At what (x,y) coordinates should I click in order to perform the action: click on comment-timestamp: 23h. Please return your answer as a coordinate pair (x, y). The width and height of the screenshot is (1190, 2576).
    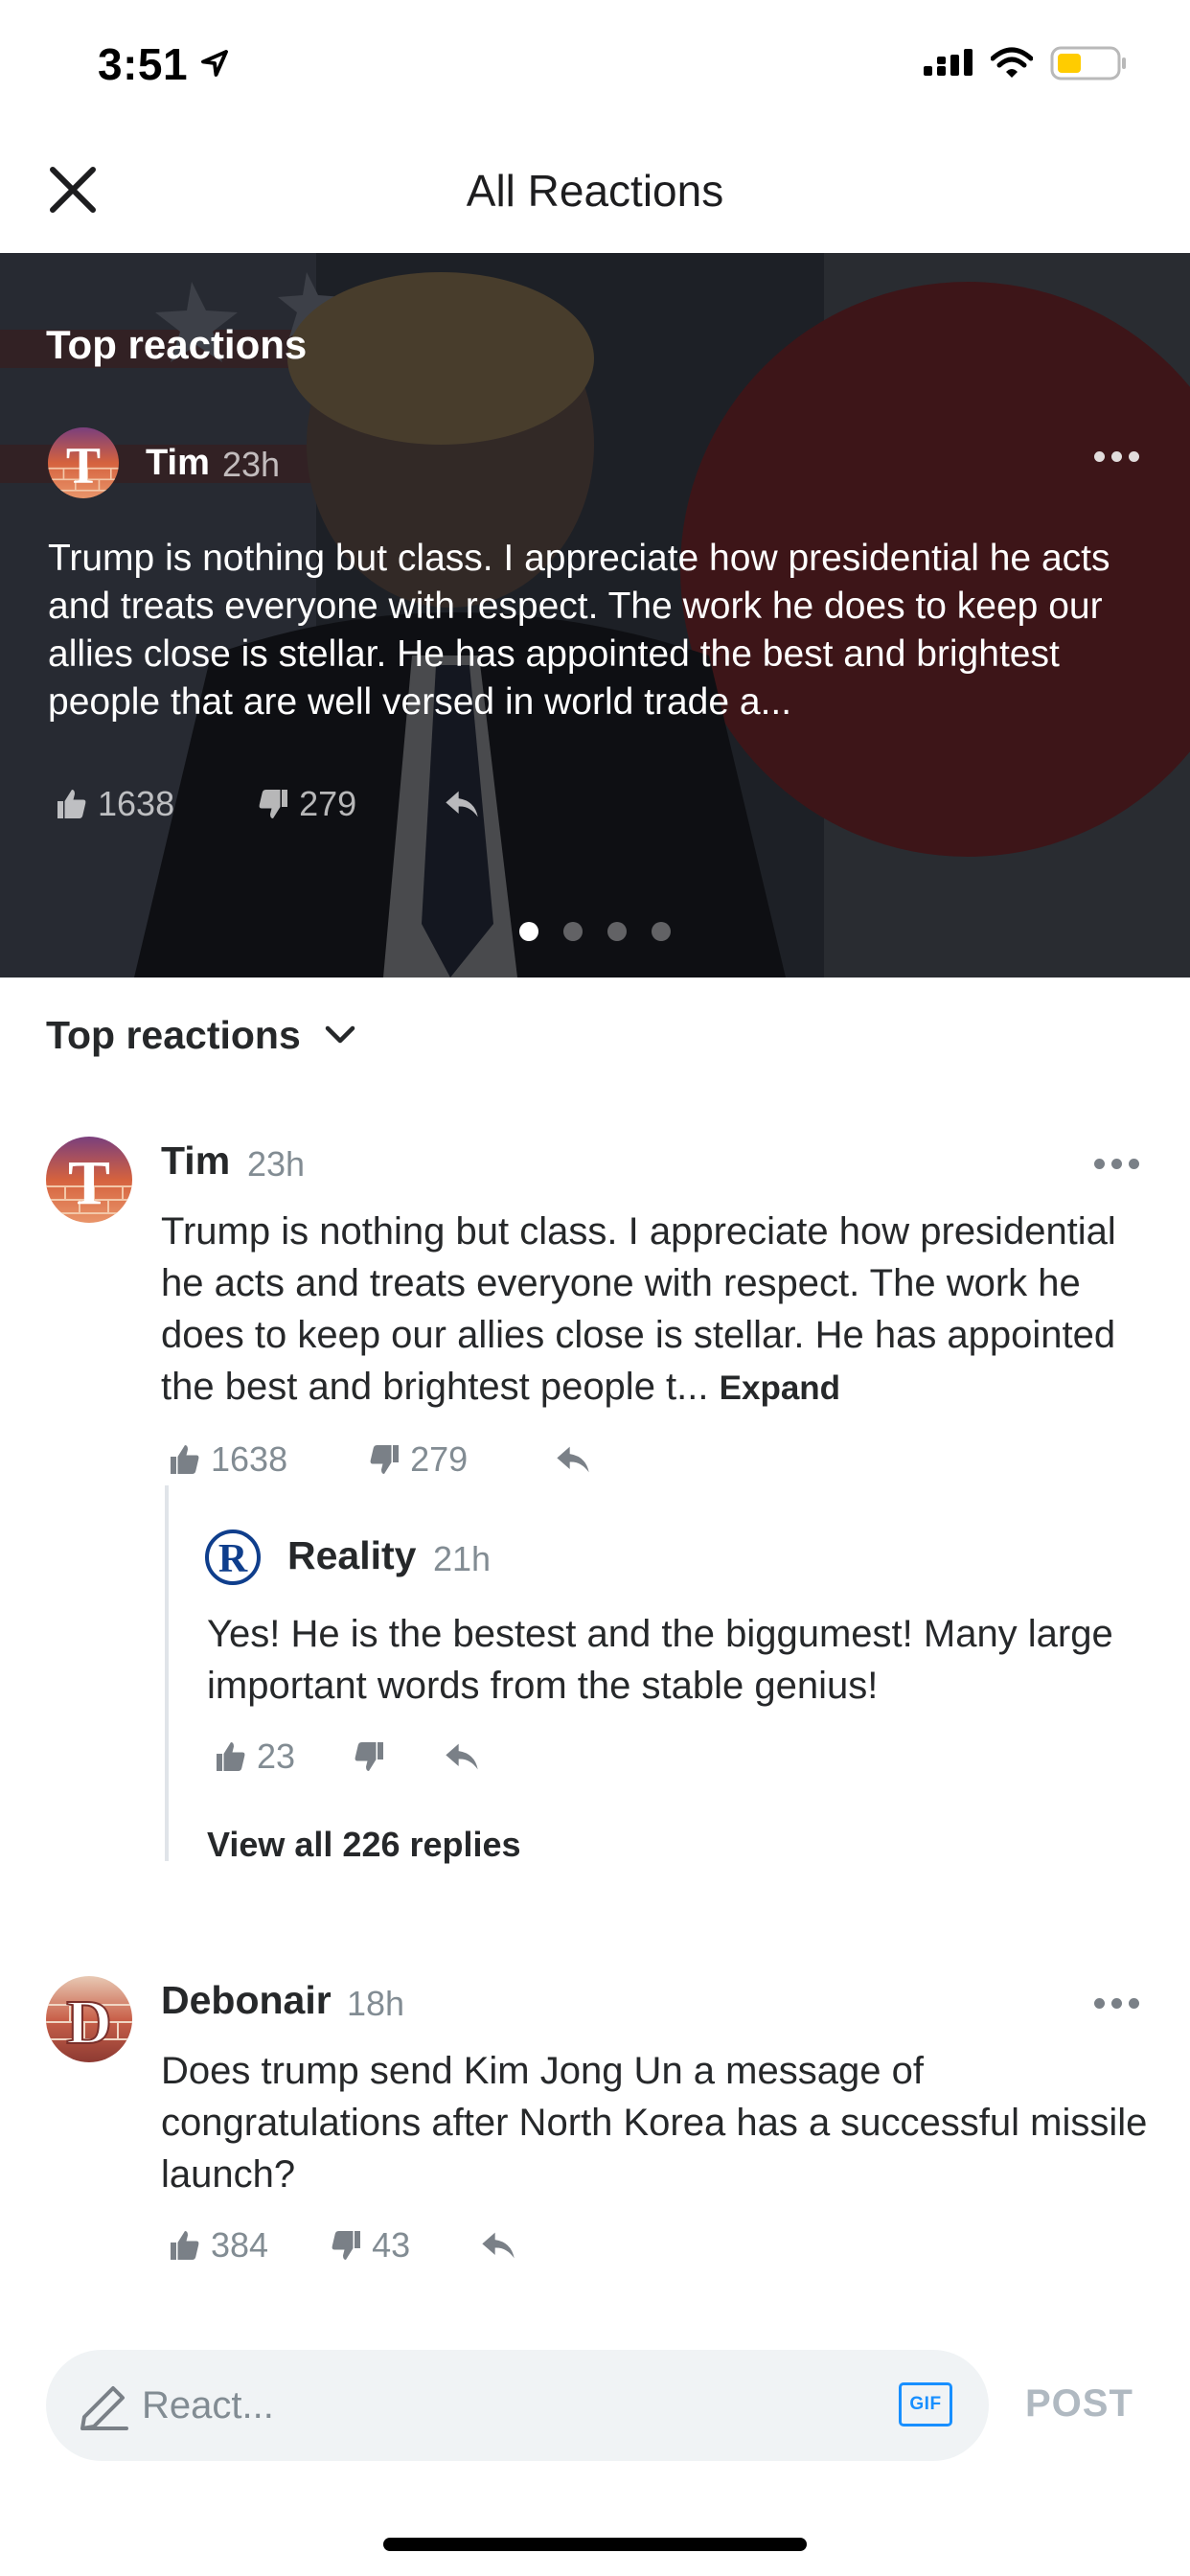
    Looking at the image, I should click on (277, 1164).